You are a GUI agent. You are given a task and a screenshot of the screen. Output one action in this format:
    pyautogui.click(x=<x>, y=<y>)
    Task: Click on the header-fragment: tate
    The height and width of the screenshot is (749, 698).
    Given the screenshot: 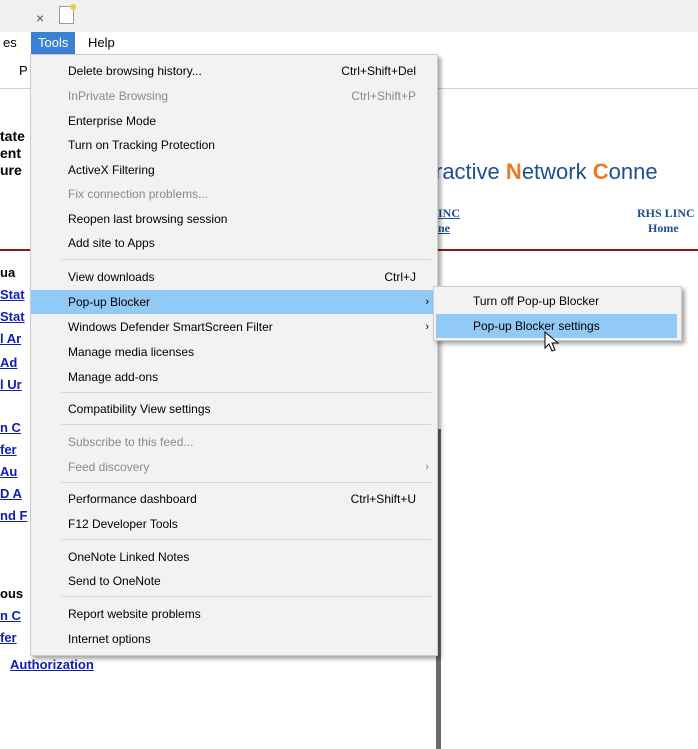 What is the action you would take?
    pyautogui.click(x=12, y=136)
    